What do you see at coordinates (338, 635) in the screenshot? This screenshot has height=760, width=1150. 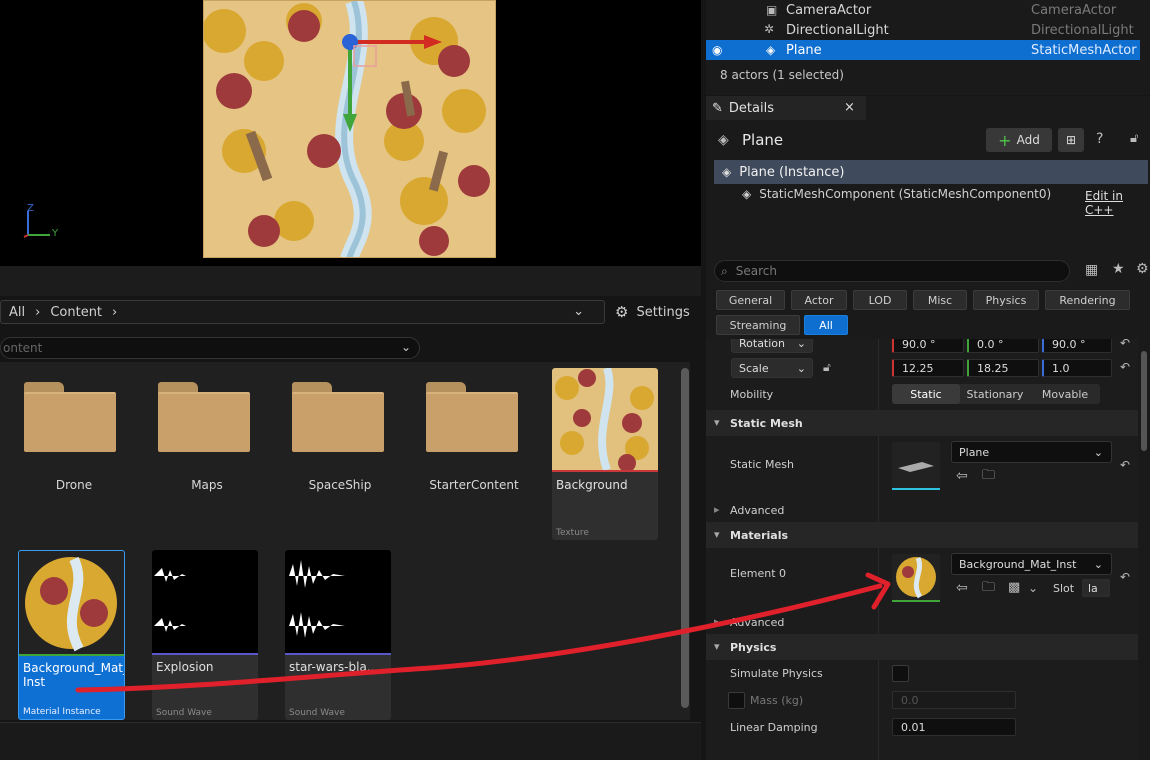 I see `asset-tile-star-wars: star-wars-bla... Sound Wave` at bounding box center [338, 635].